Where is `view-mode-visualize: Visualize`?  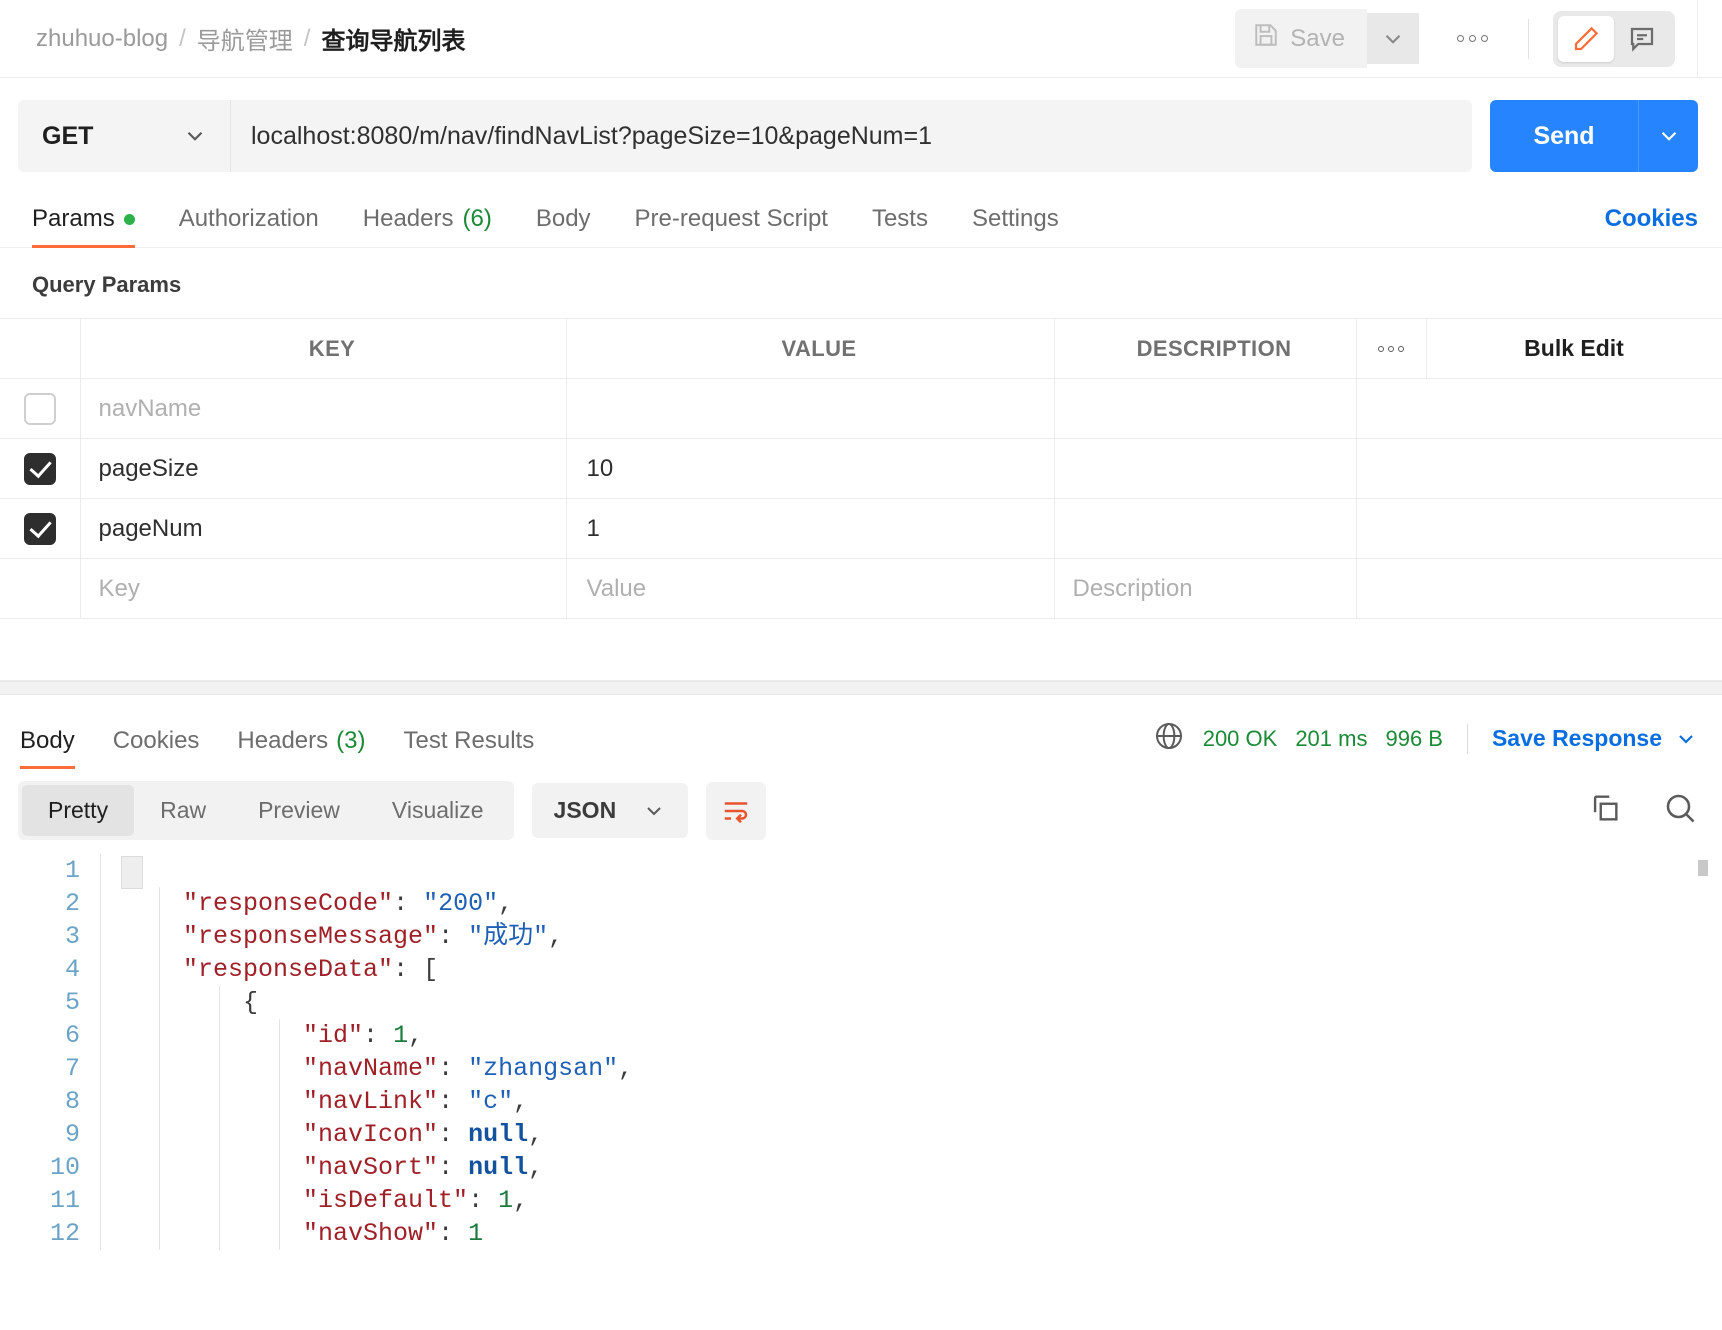
view-mode-visualize: Visualize is located at coordinates (438, 810).